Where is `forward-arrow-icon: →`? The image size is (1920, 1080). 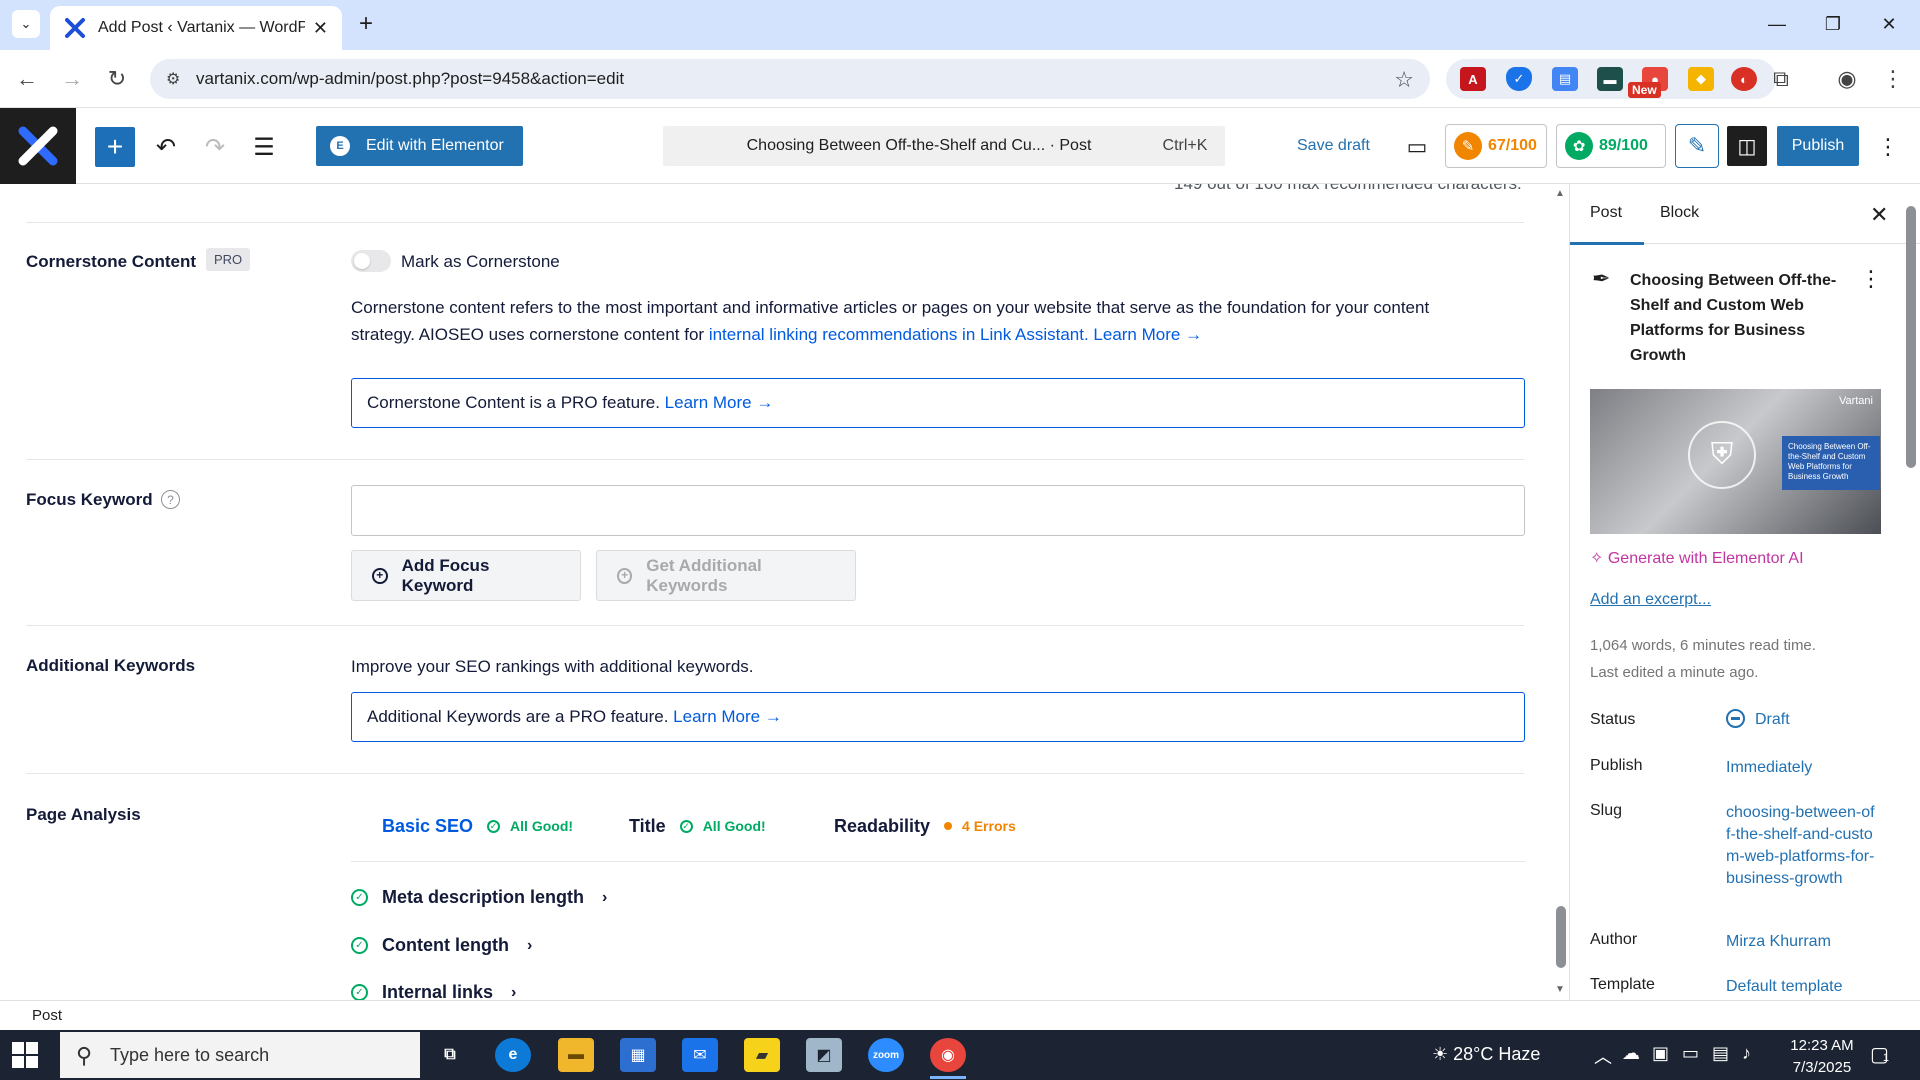
forward-arrow-icon: → is located at coordinates (72, 79).